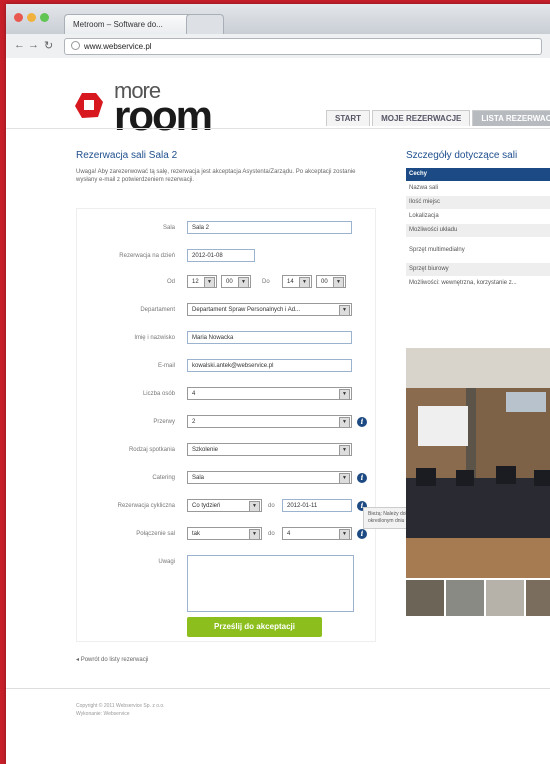 The height and width of the screenshot is (764, 550). I want to click on address-bar: www.webservice.pl, so click(303, 46).